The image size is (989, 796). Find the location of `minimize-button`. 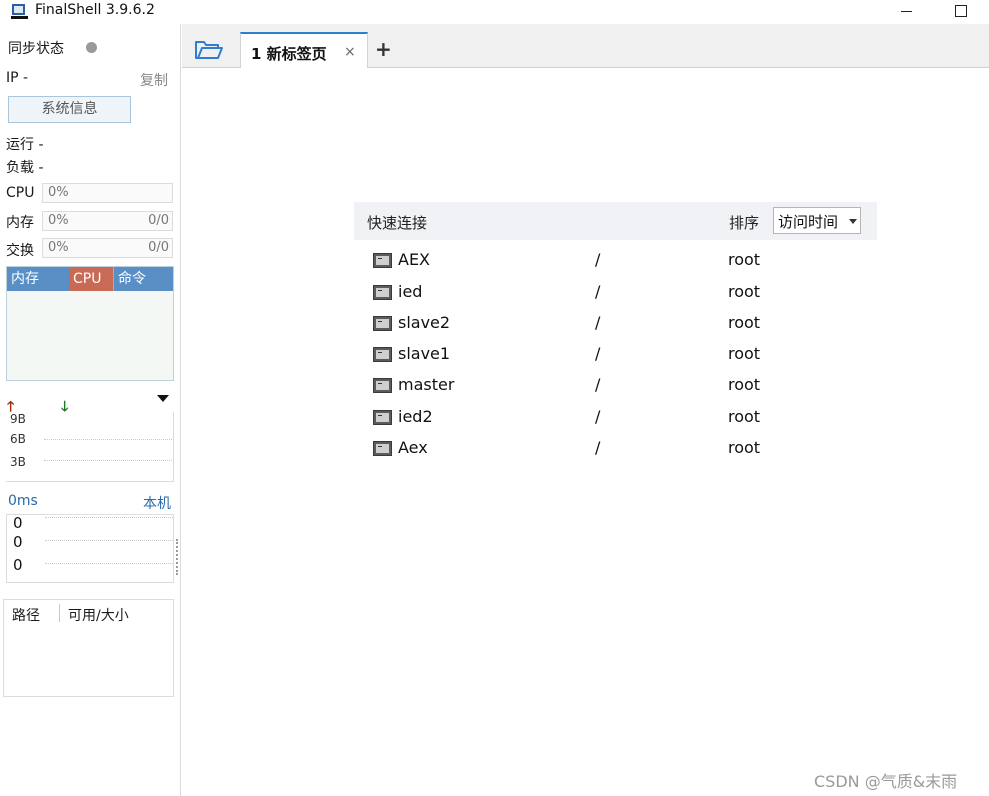

minimize-button is located at coordinates (907, 11).